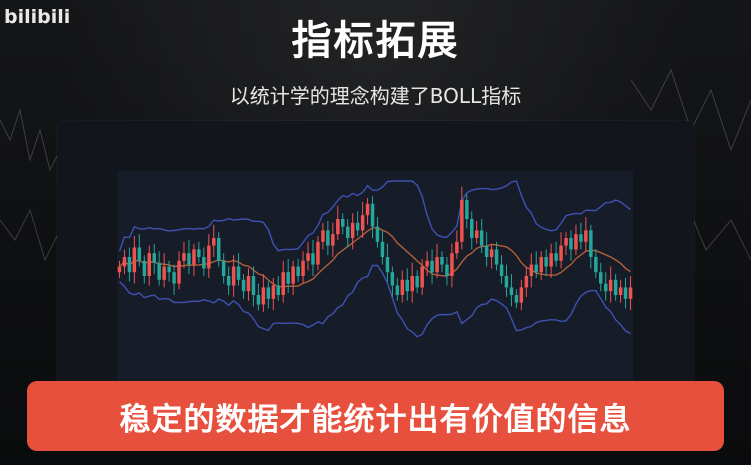  Describe the element at coordinates (375, 416) in the screenshot. I see `caption-banner: 稳定的数据才能统计出有价值的信息` at that location.